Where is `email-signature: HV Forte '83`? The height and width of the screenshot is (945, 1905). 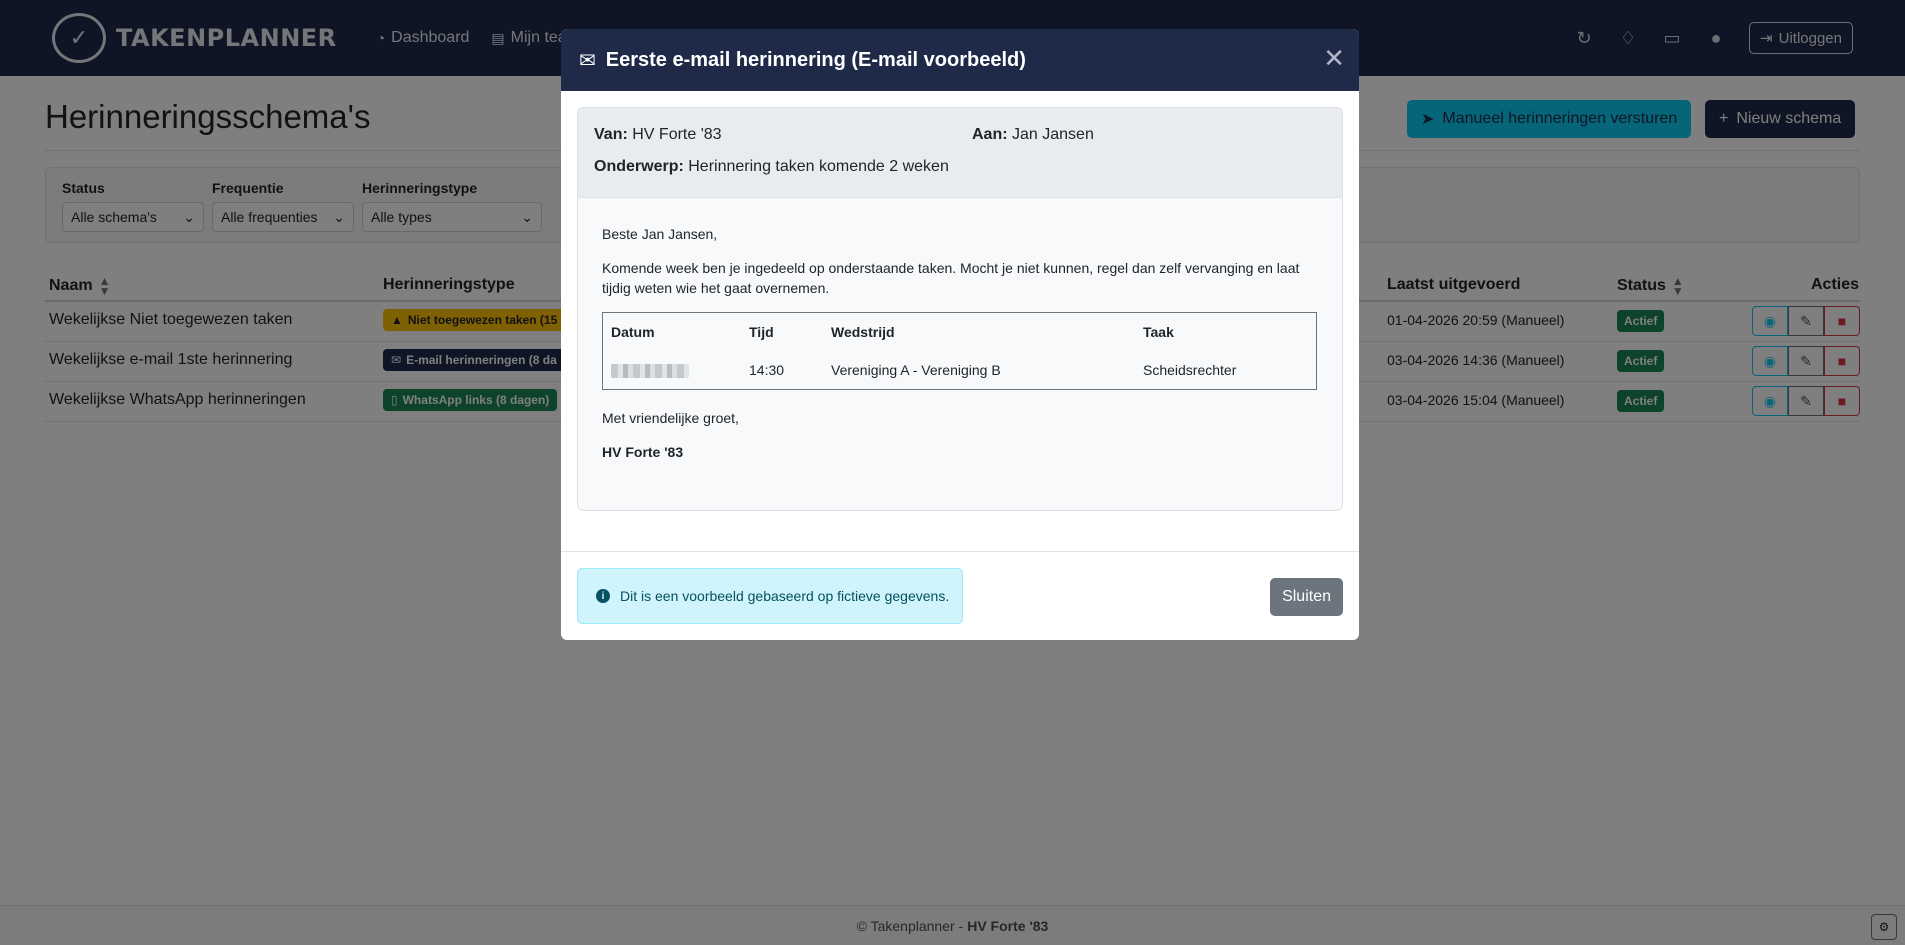 email-signature: HV Forte '83 is located at coordinates (643, 452).